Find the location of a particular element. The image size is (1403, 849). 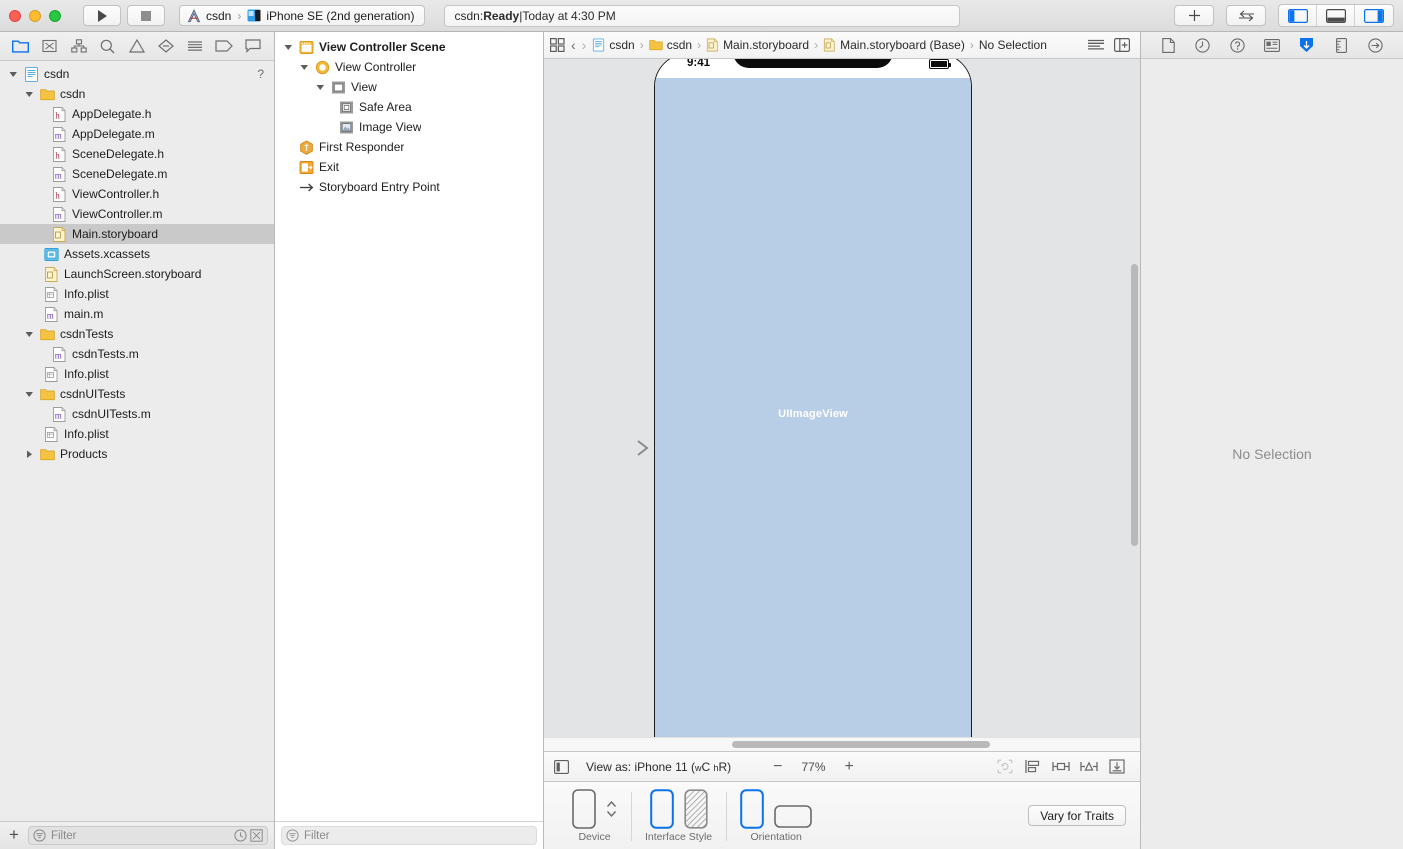

canvas-horizontal-scrollbar is located at coordinates (861, 744).